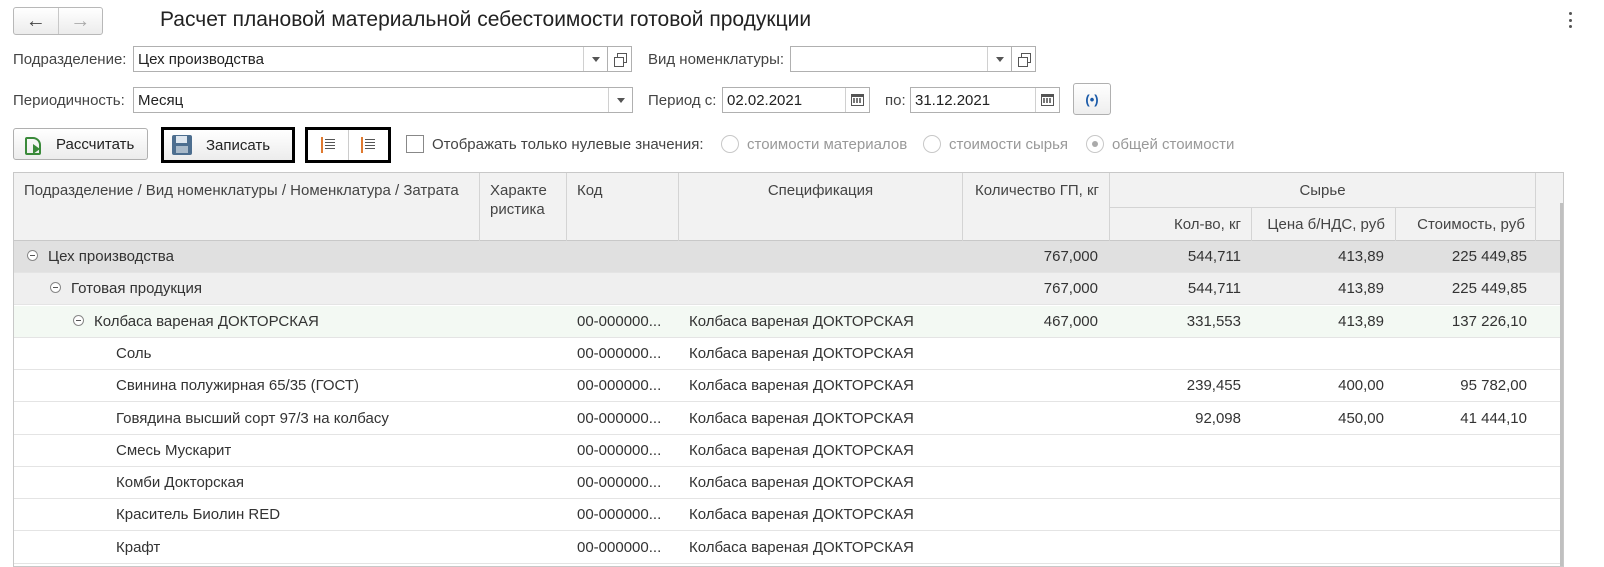 This screenshot has width=1604, height=567. Describe the element at coordinates (383, 100) in the screenshot. I see `periodicity-select: Месяц` at that location.